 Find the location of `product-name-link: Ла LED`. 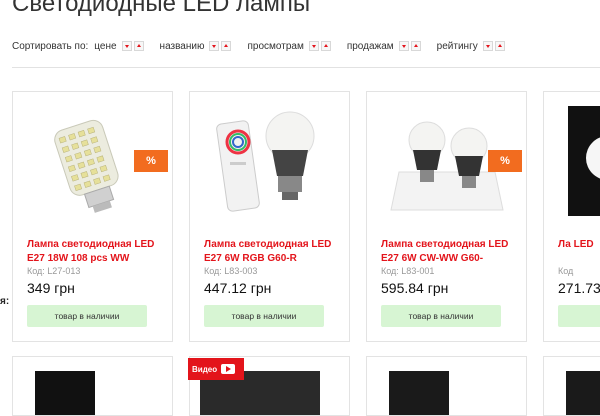

product-name-link: Ла LED is located at coordinates (579, 252).